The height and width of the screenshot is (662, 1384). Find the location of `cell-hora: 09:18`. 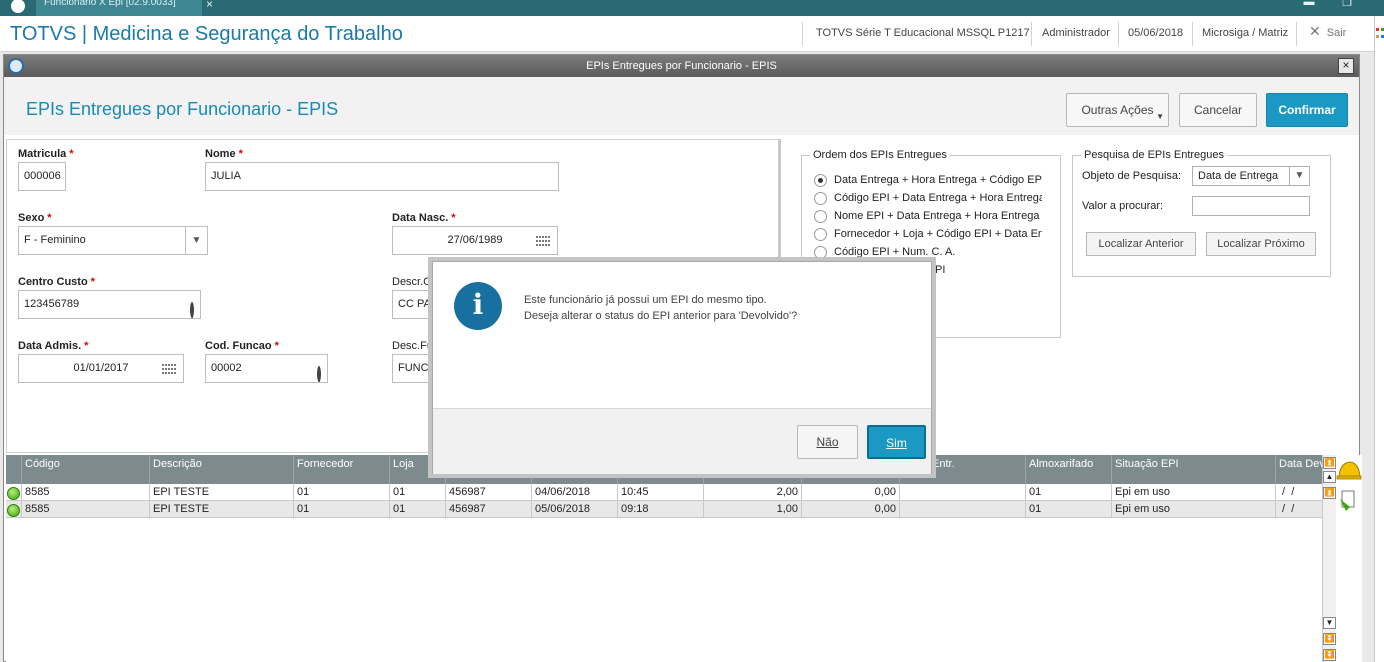

cell-hora: 09:18 is located at coordinates (661, 509).